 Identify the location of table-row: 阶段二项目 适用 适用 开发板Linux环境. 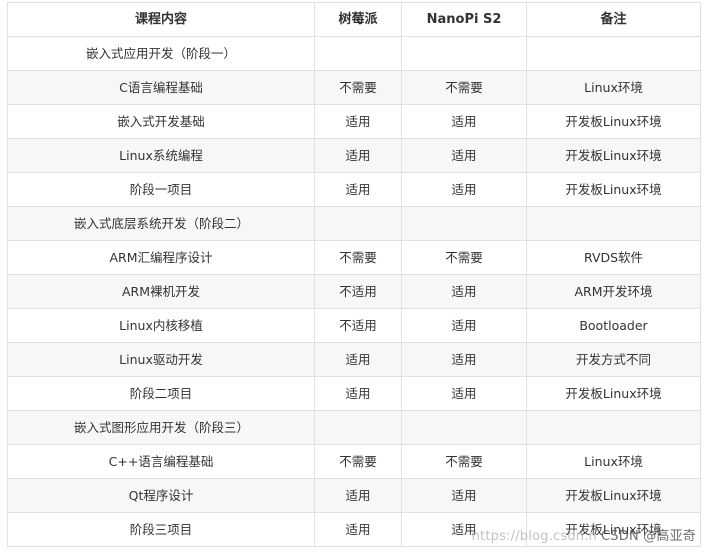
(354, 393).